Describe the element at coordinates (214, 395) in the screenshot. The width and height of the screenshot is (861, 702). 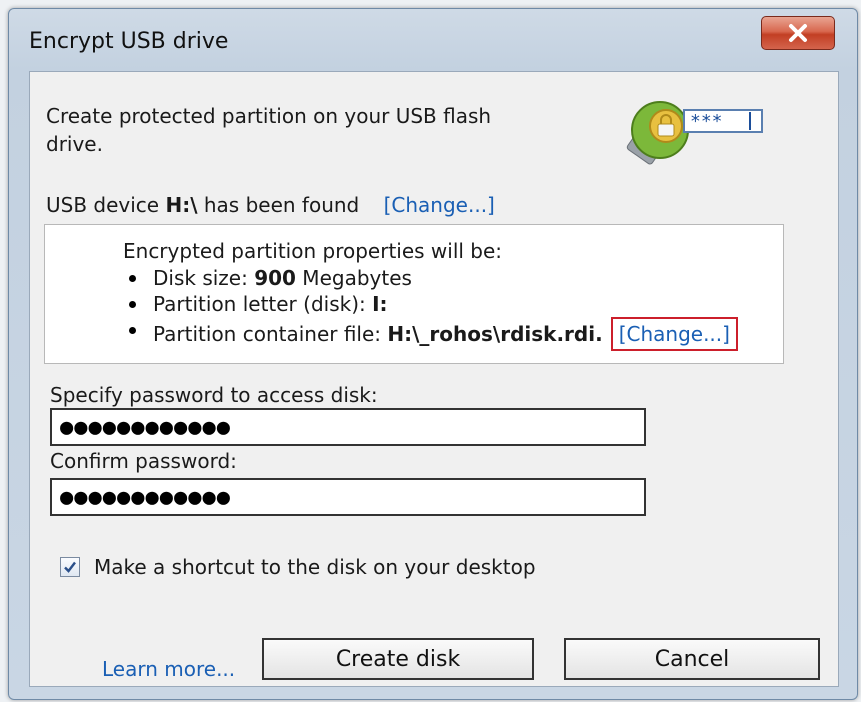
I see `password-label: Specify password to access disk:` at that location.